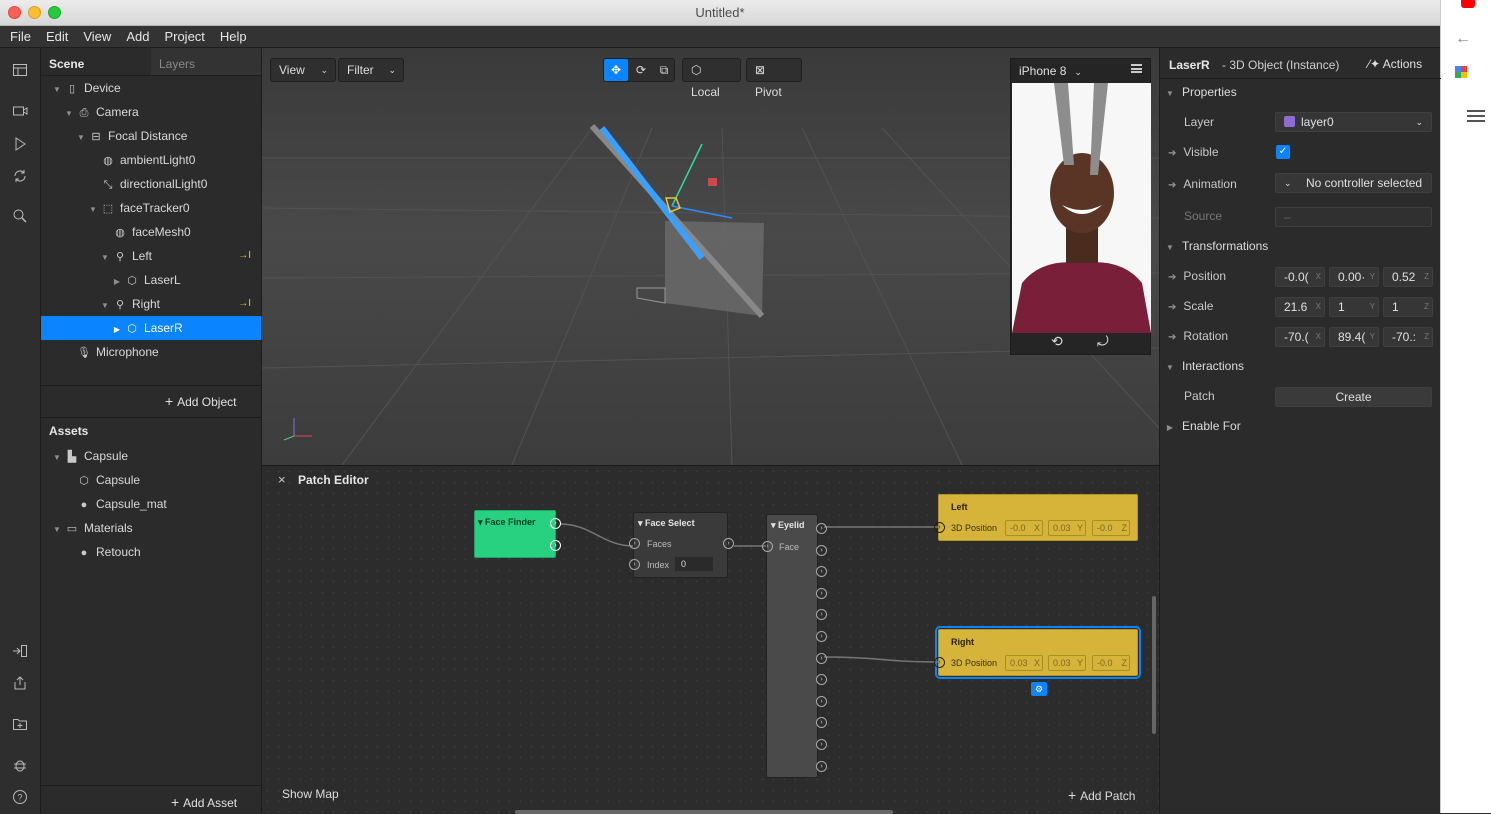 The width and height of the screenshot is (1491, 814). Describe the element at coordinates (151, 456) in the screenshot. I see `tree-item: ▼ ▙ Capsule` at that location.